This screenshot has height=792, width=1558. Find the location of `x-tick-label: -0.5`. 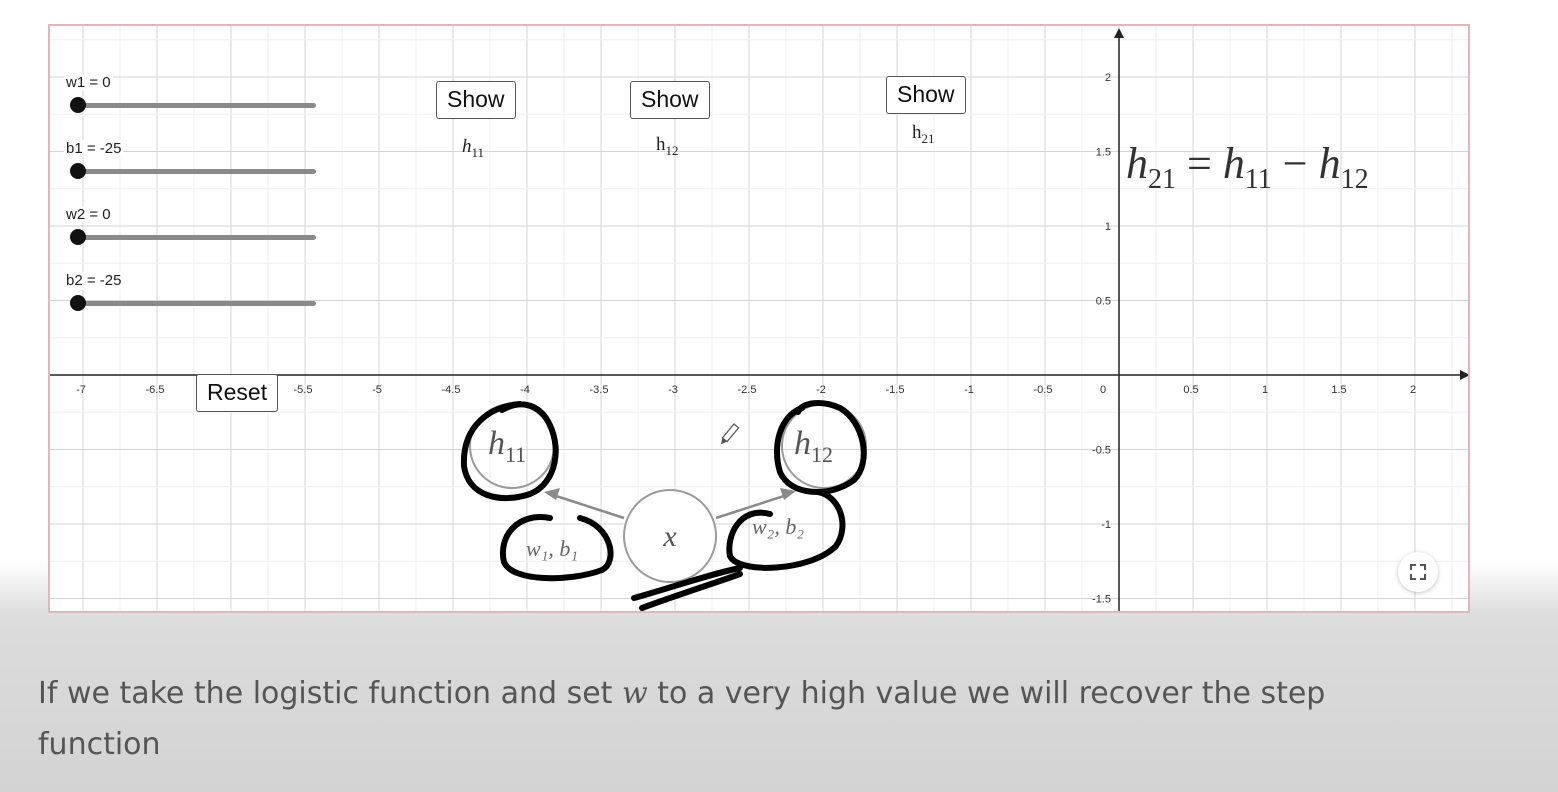

x-tick-label: -0.5 is located at coordinates (1043, 390).